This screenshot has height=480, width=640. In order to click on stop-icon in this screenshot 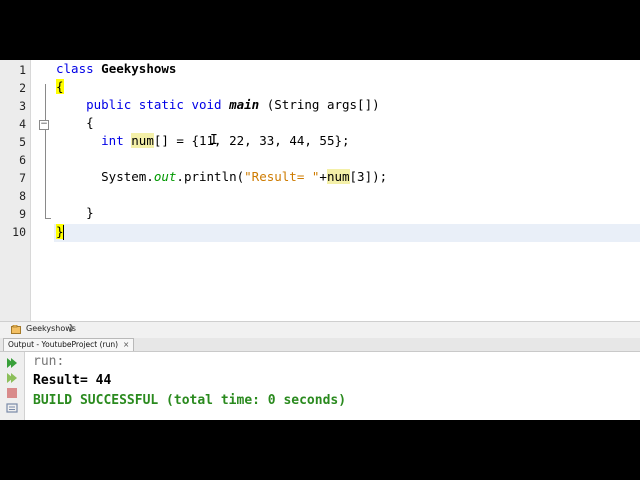, I will do `click(12, 390)`.